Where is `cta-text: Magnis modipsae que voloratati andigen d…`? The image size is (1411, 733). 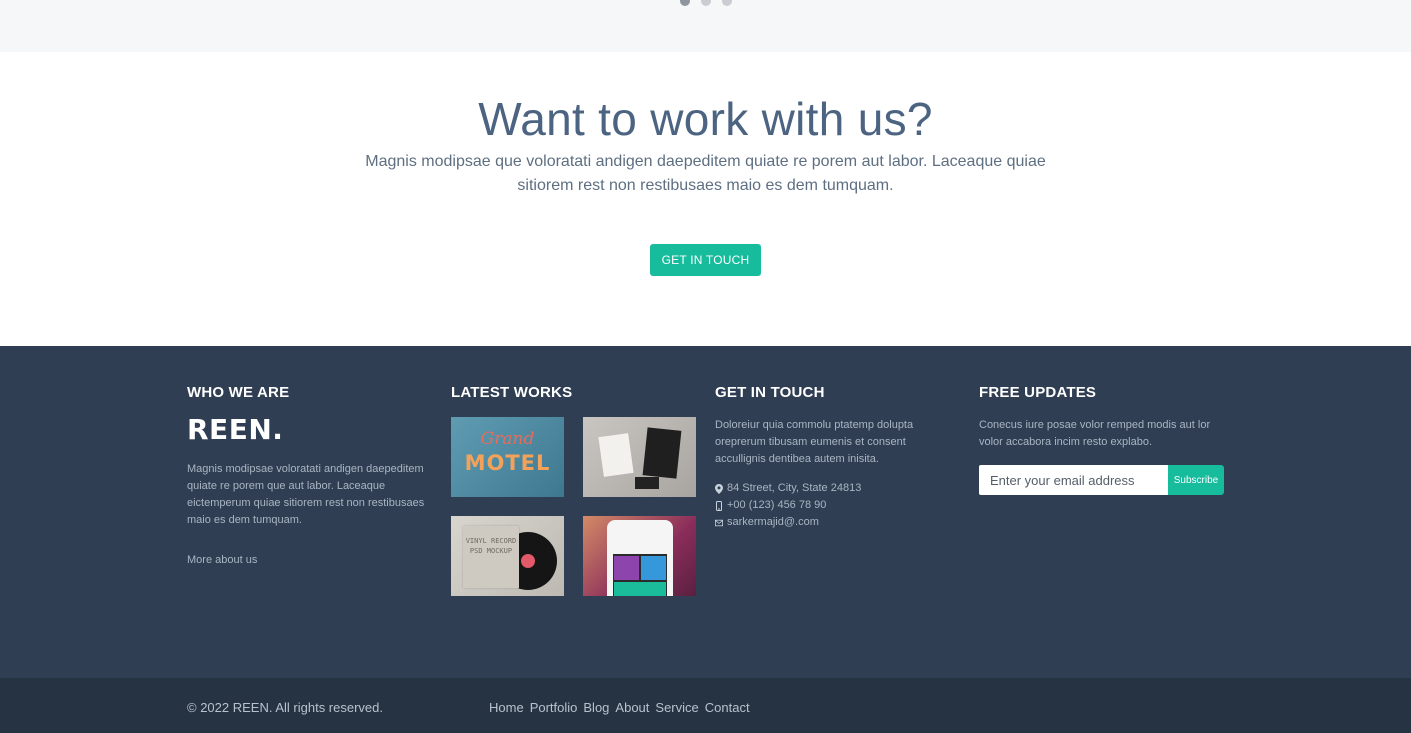
cta-text: Magnis modipsae que voloratati andigen d… is located at coordinates (705, 173).